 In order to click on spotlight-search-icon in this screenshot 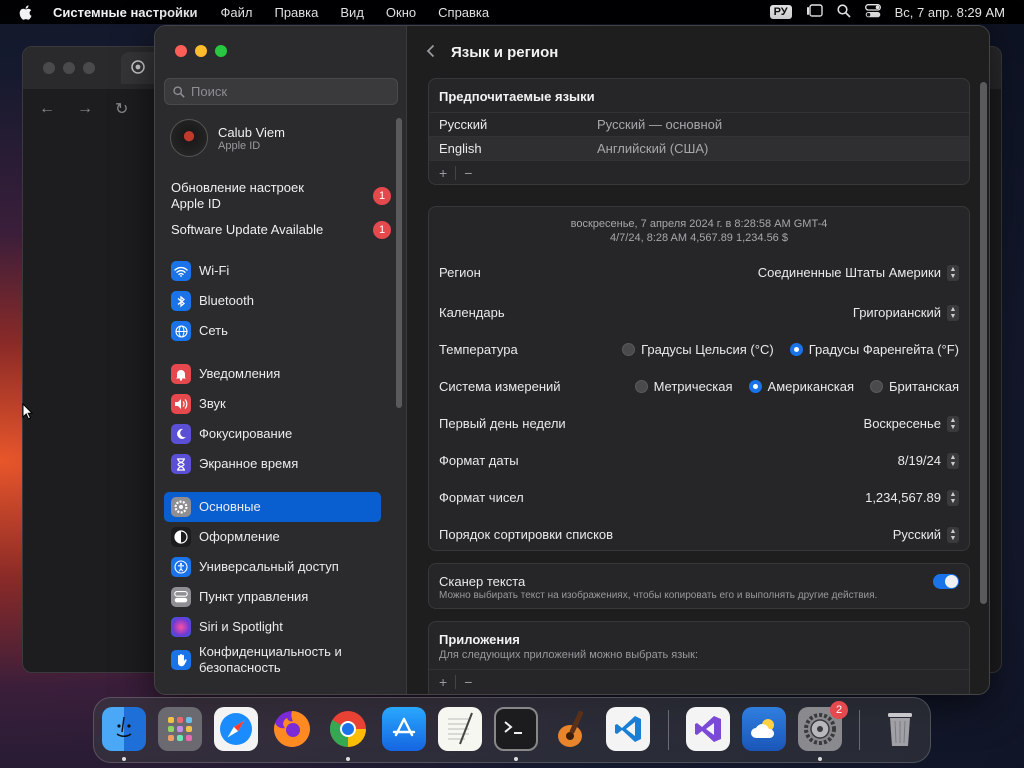, I will do `click(844, 12)`.